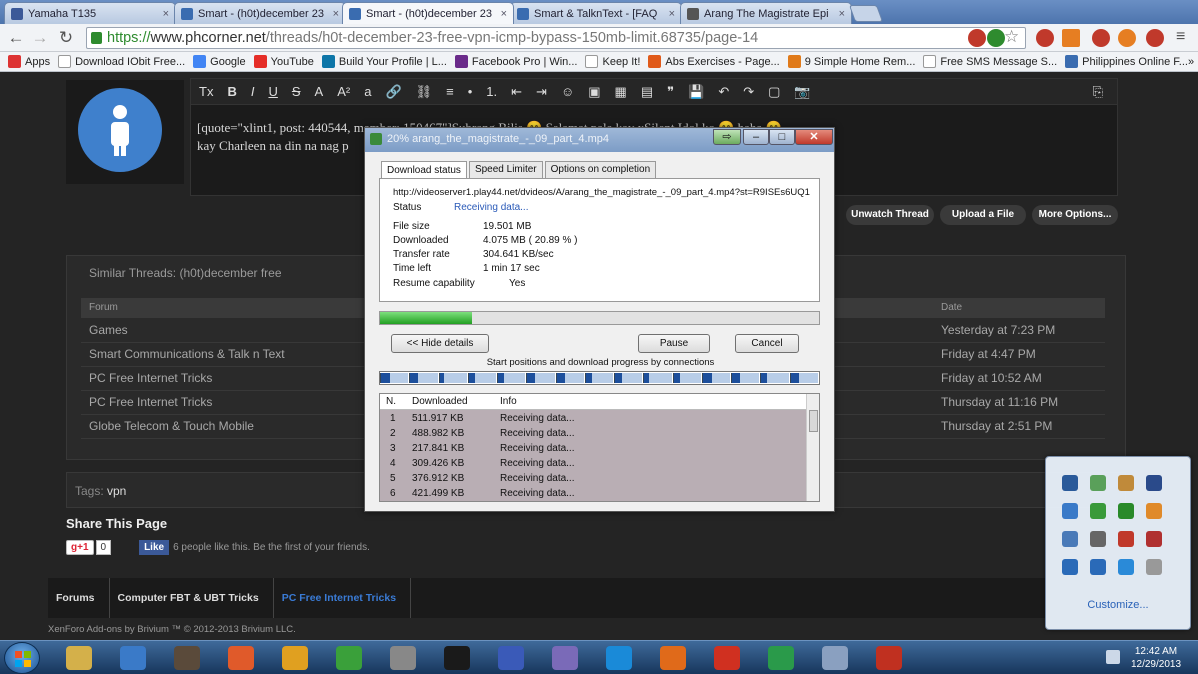 This screenshot has width=1198, height=674. I want to click on browser-tab: Yamaha T135 ×, so click(90, 13).